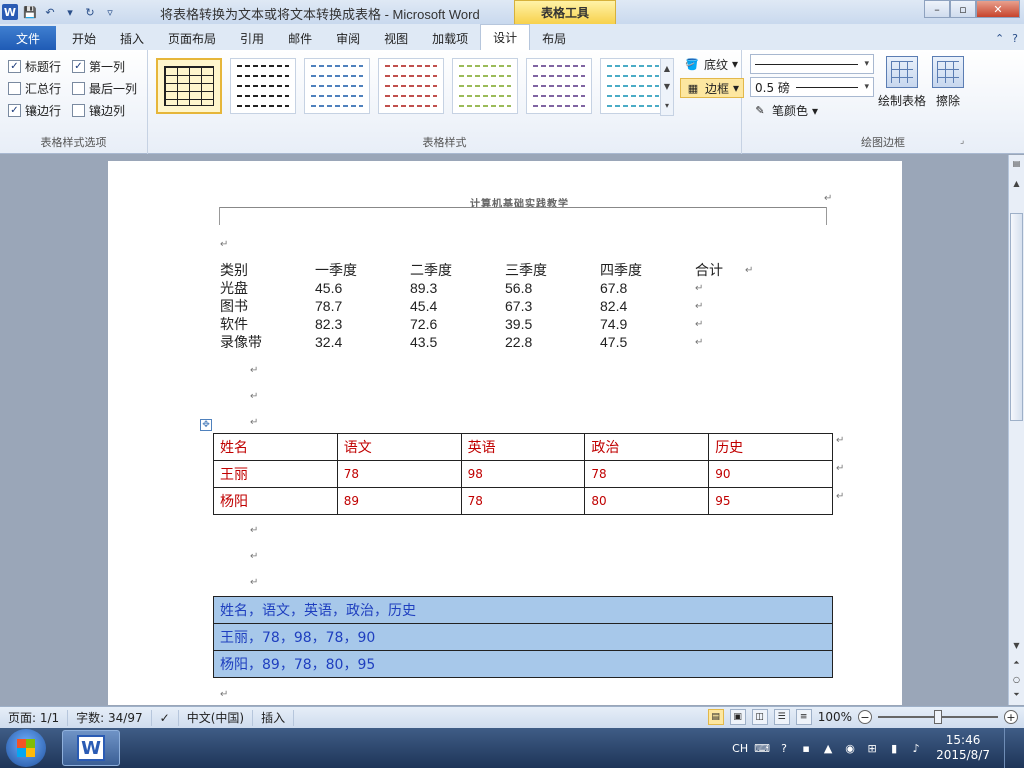  Describe the element at coordinates (26, 748) in the screenshot. I see `start-button` at that location.